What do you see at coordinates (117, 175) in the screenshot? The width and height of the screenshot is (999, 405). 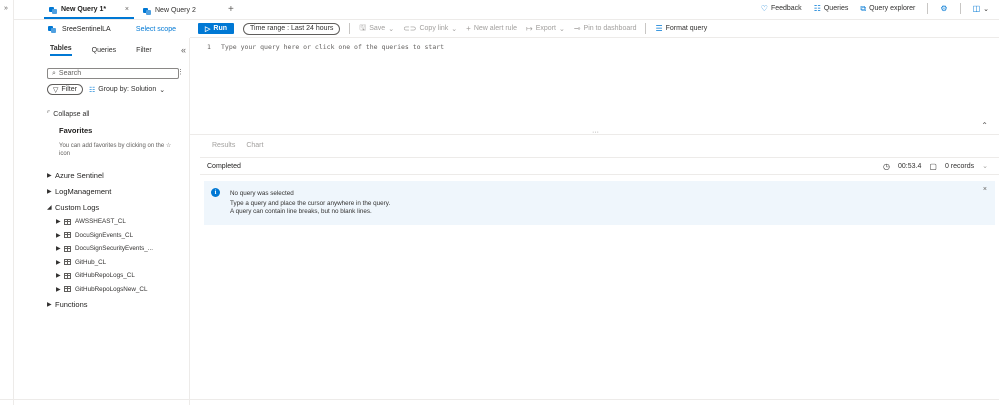 I see `tree-node-azure-sentinel: ▶ Azure Sentinel` at bounding box center [117, 175].